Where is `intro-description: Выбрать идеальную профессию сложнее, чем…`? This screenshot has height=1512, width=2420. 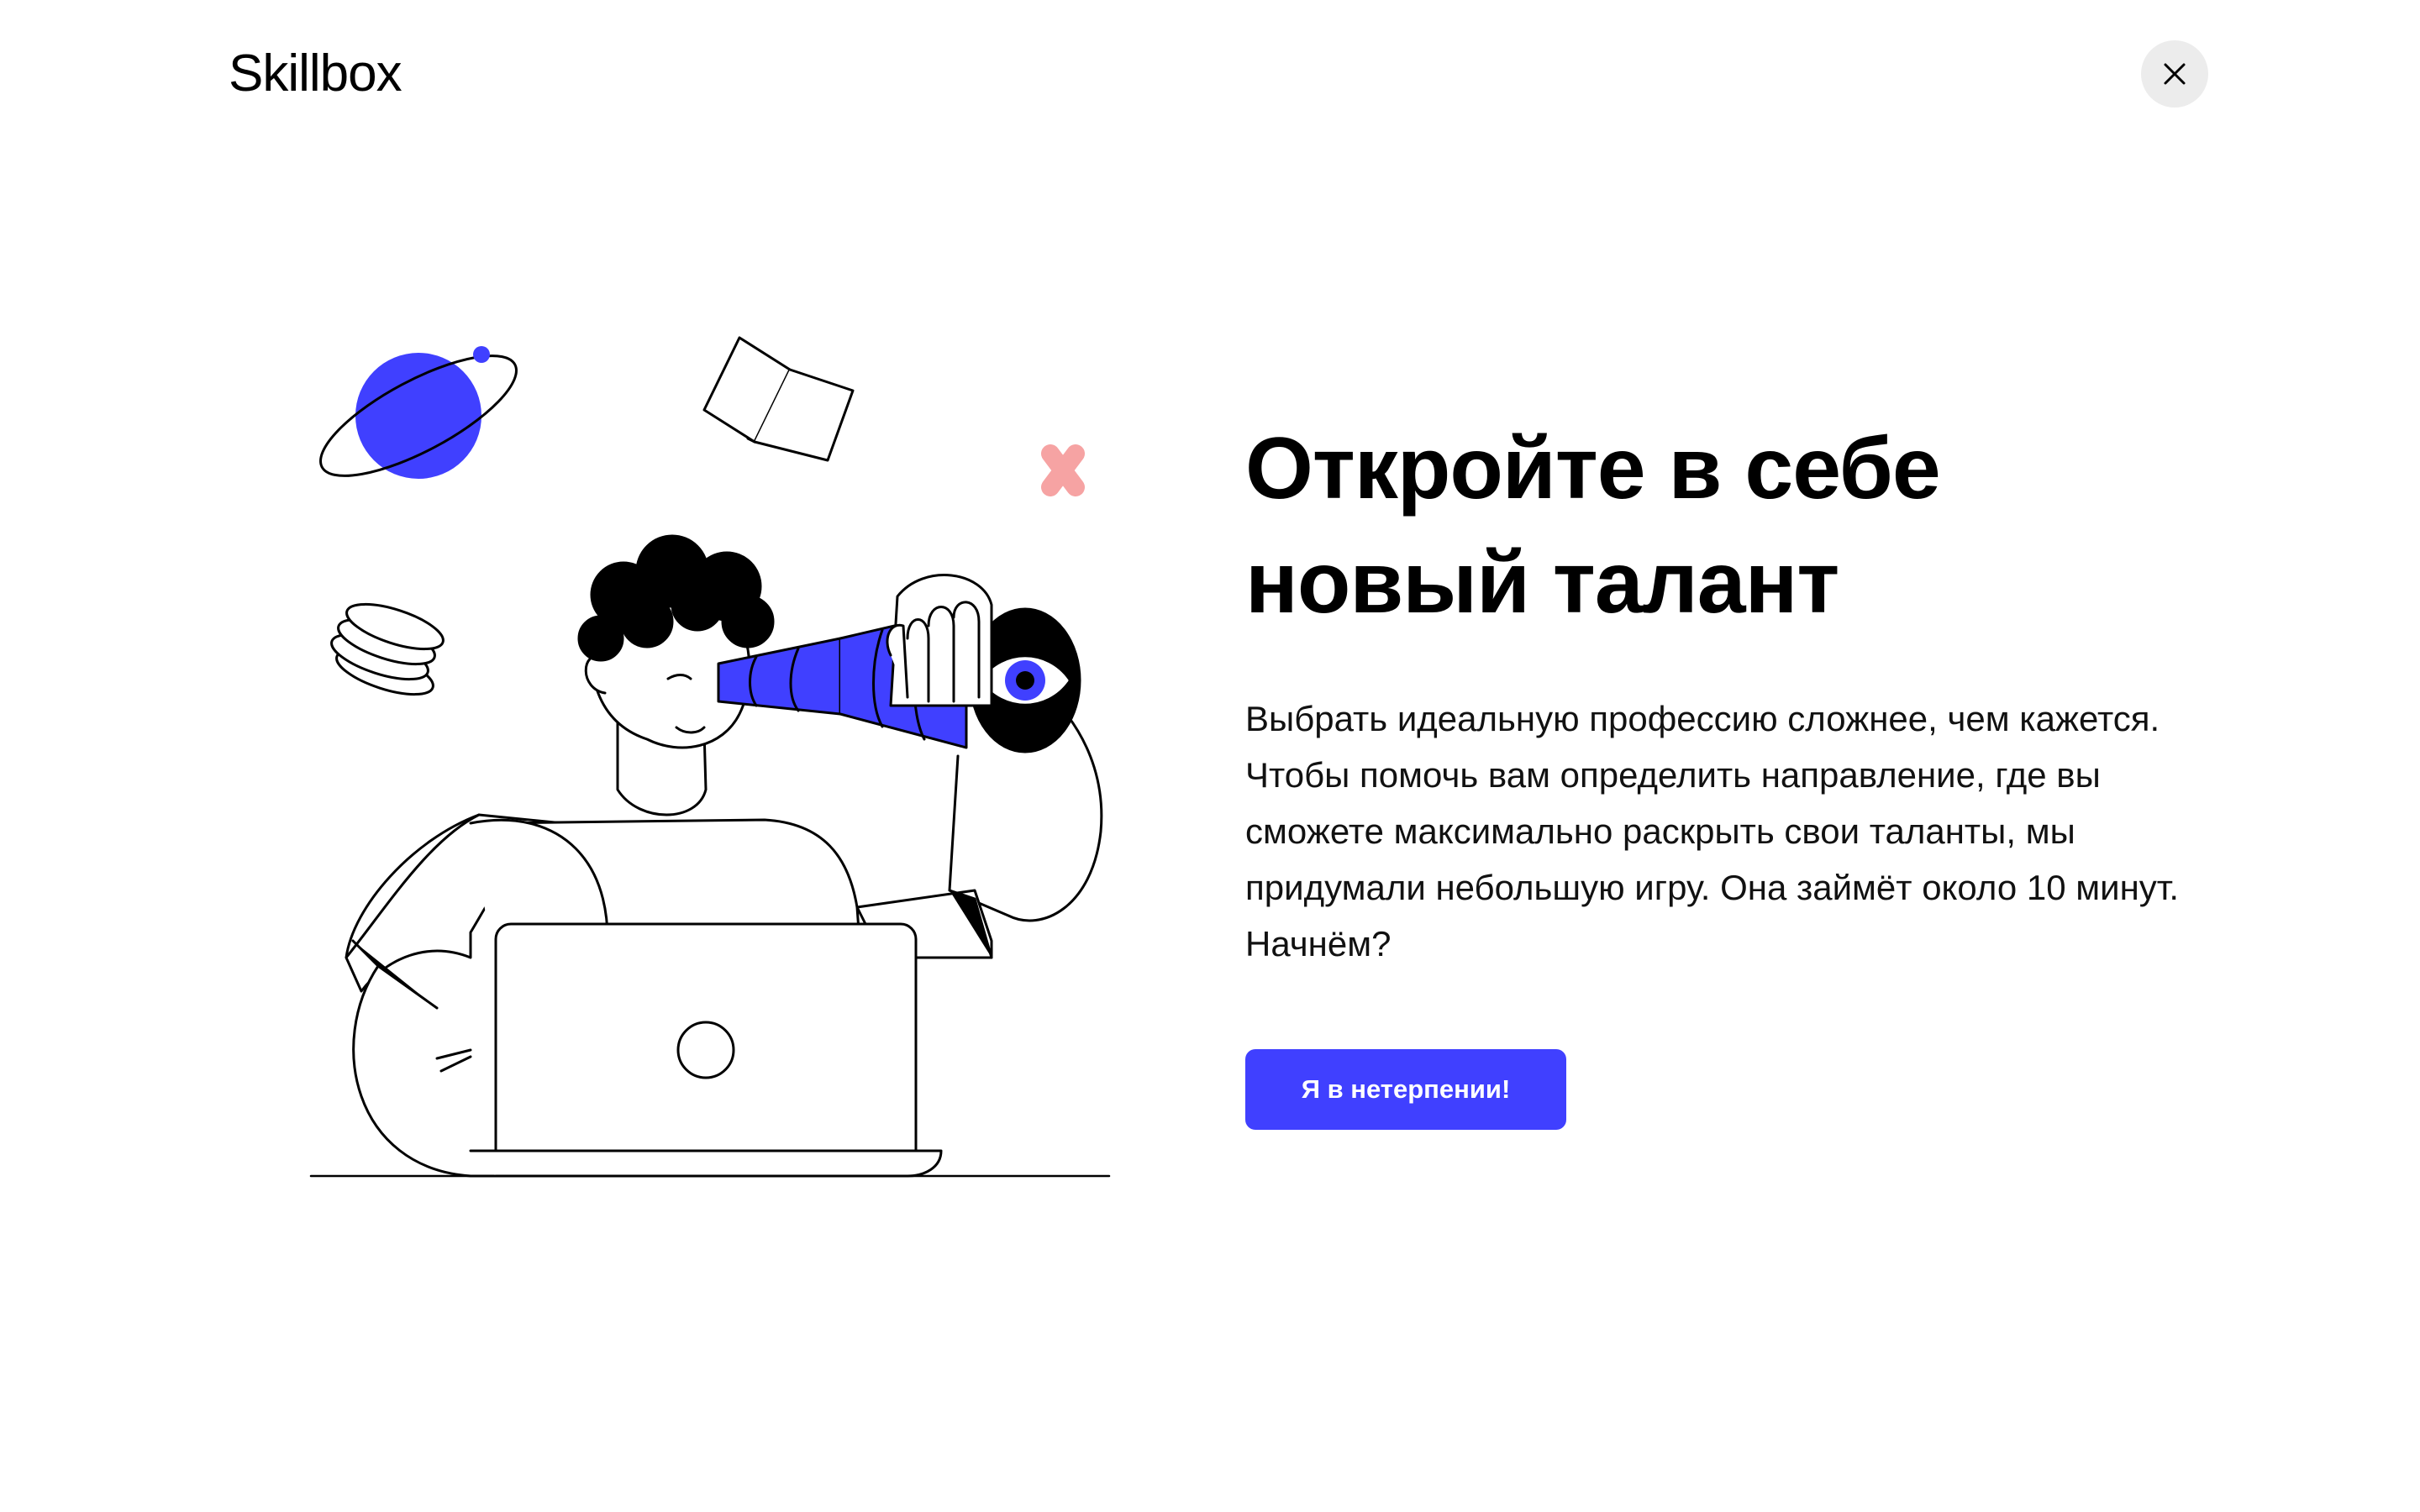 intro-description: Выбрать идеальную профессию сложнее, чем… is located at coordinates (1712, 831).